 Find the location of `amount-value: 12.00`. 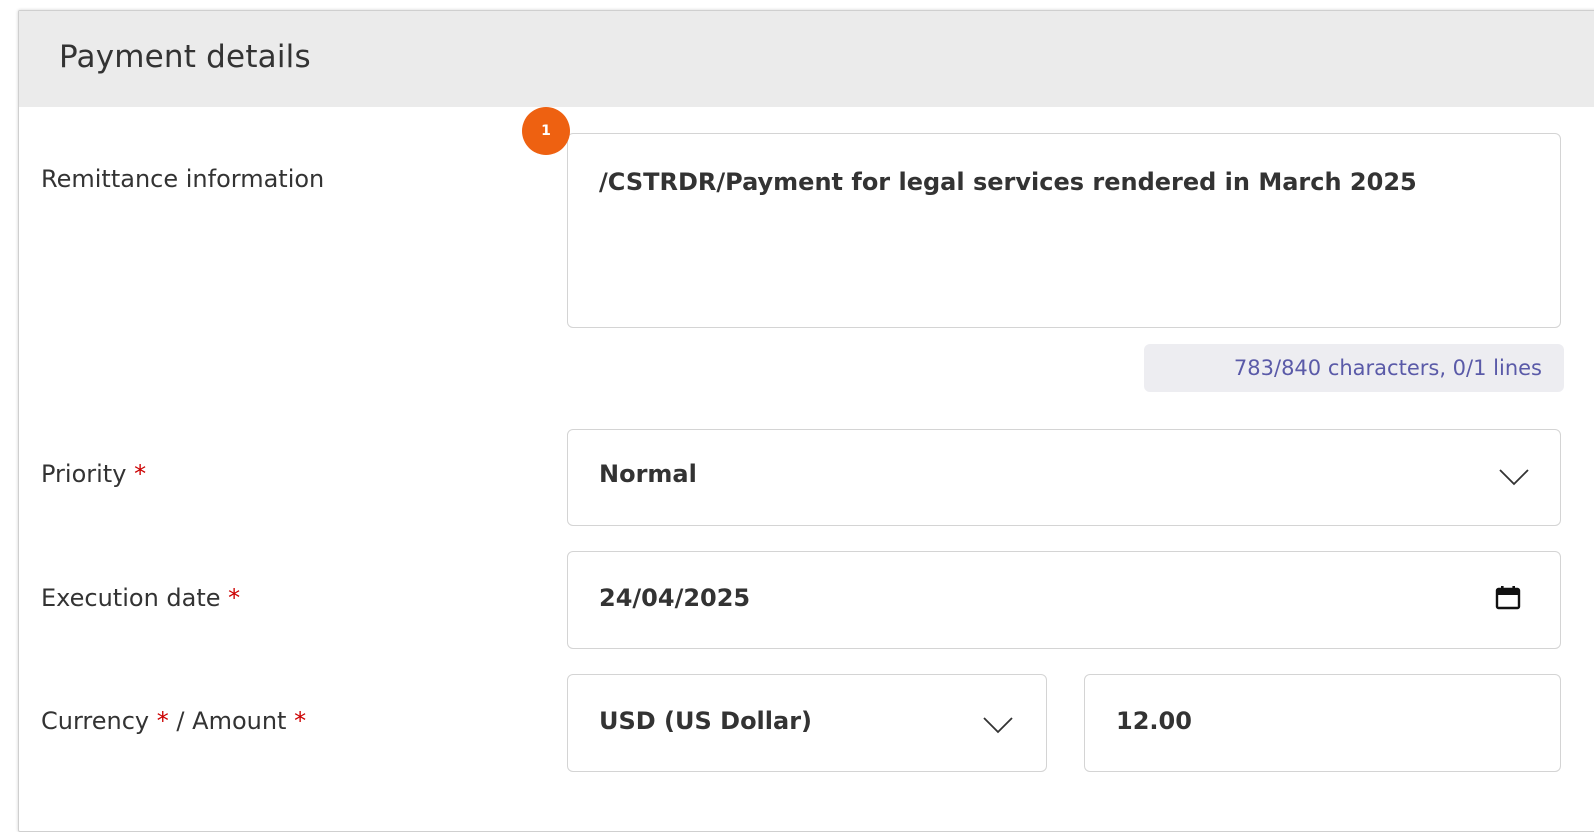

amount-value: 12.00 is located at coordinates (1154, 721).